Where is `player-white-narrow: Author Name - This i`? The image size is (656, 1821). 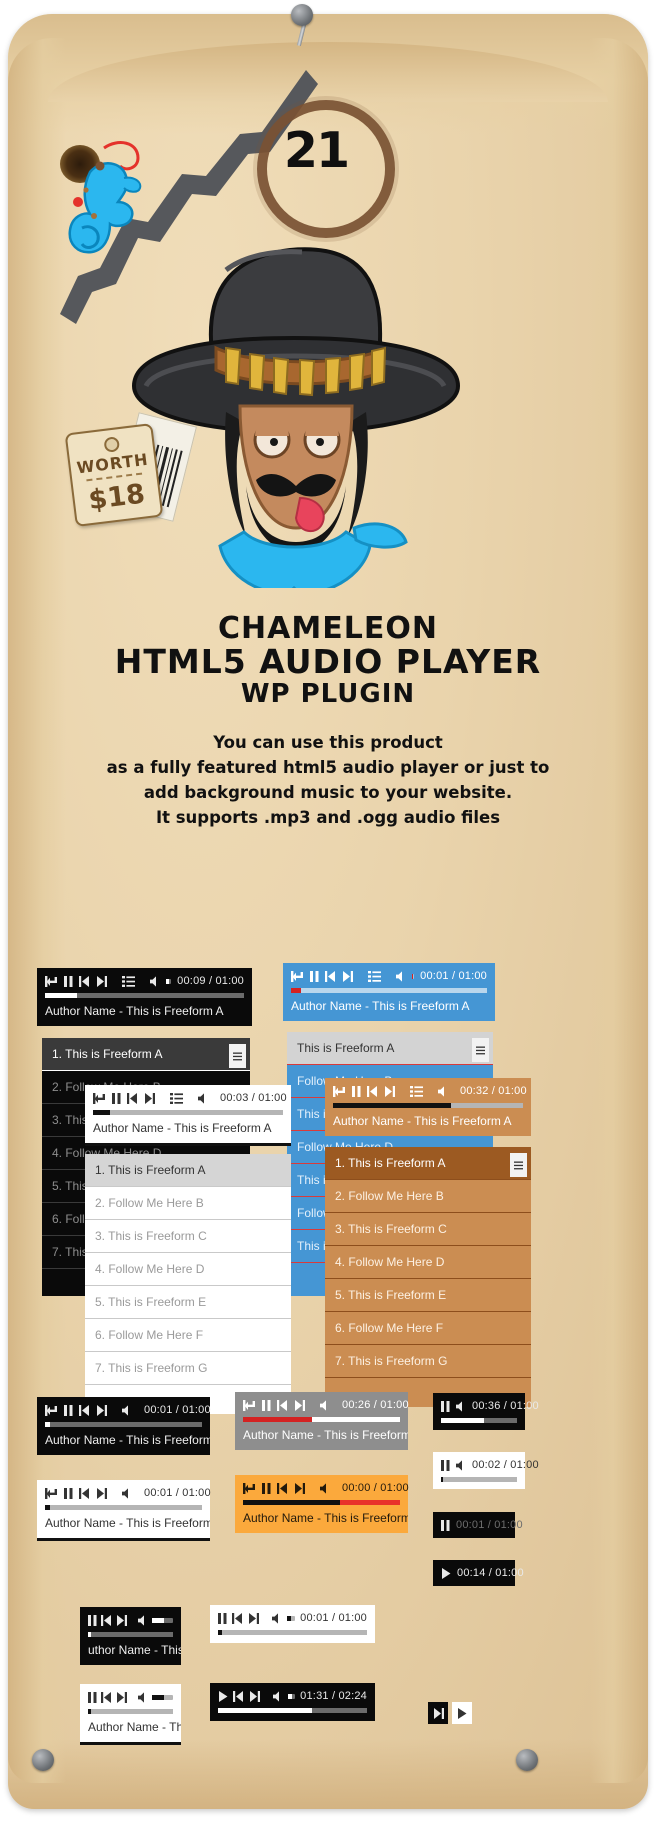
player-white-narrow: Author Name - This i is located at coordinates (130, 1714).